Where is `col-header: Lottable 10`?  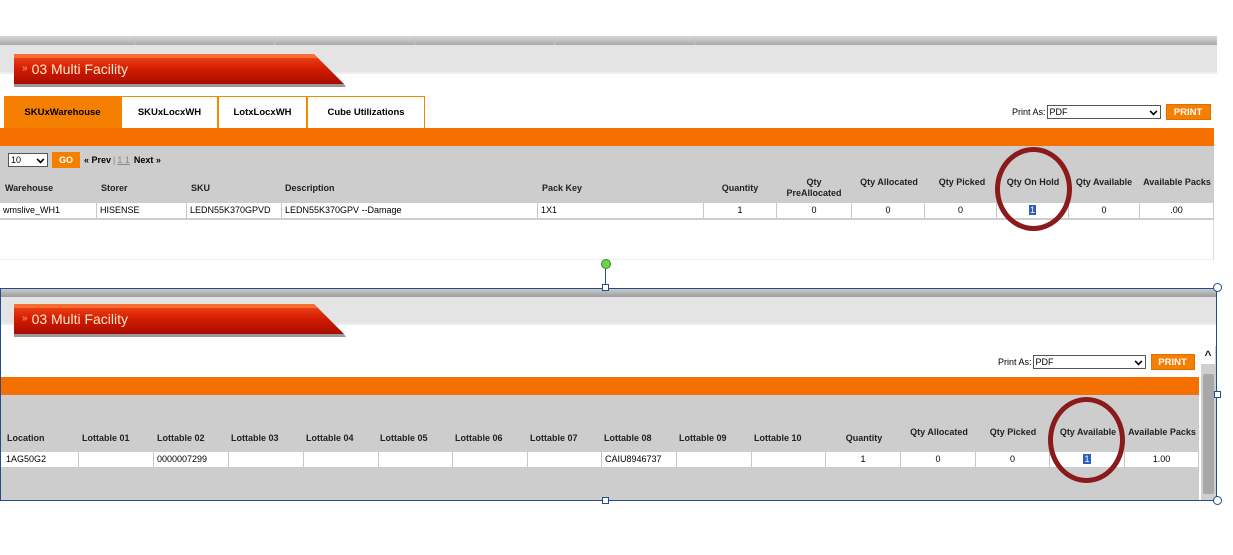
col-header: Lottable 10 is located at coordinates (778, 438).